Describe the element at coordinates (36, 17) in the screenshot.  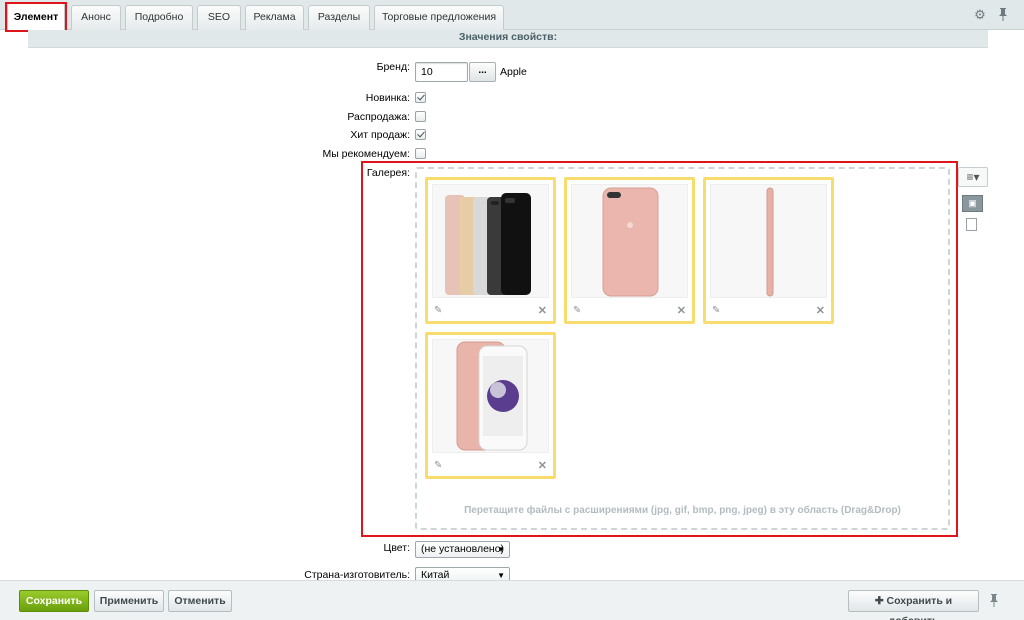
I see `tab-highlight` at that location.